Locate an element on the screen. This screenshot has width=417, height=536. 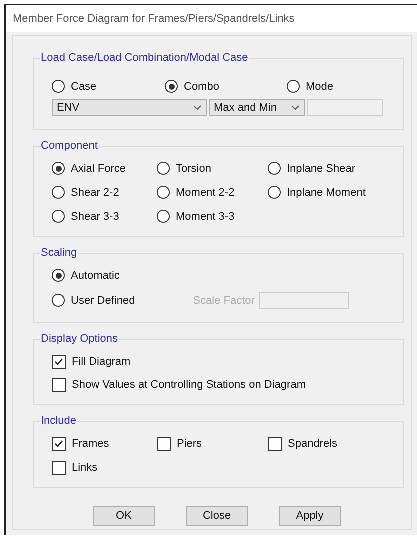
dropdown-value: ENV is located at coordinates (68, 108).